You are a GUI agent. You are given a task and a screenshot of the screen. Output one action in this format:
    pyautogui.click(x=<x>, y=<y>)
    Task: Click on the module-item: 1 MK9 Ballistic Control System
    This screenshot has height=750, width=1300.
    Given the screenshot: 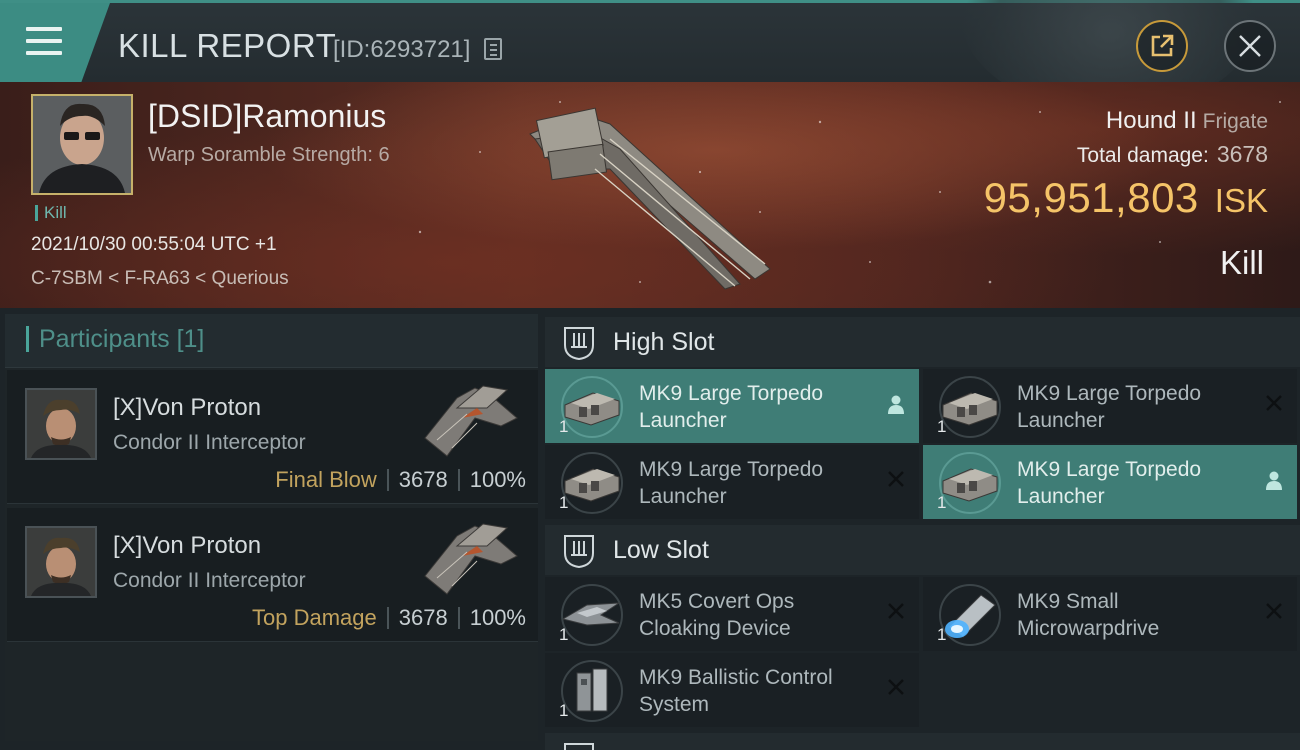 What is the action you would take?
    pyautogui.click(x=732, y=690)
    